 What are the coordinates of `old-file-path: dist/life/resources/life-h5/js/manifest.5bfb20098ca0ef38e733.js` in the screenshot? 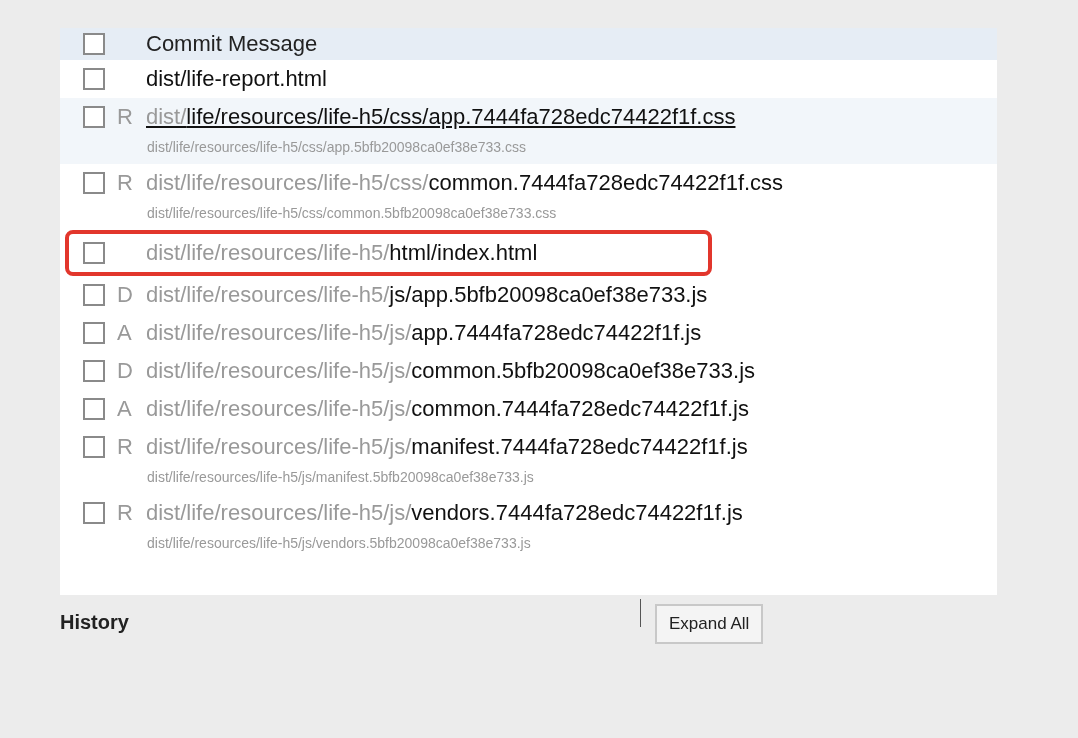 It's located at (340, 477).